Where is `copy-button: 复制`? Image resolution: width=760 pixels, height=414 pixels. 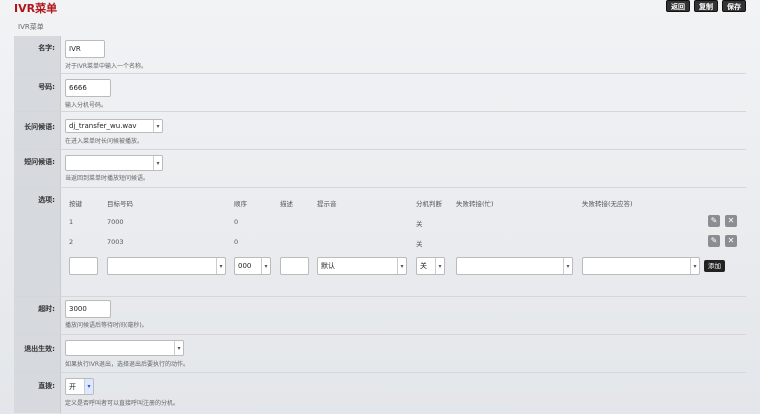
copy-button: 复制 is located at coordinates (706, 6).